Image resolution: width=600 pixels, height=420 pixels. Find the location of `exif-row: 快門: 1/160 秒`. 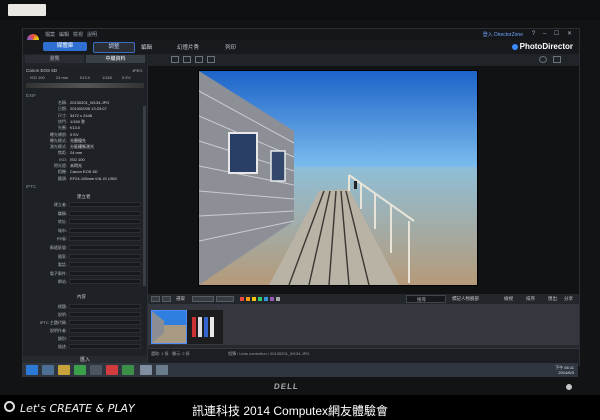

exif-row: 快門: 1/160 秒 is located at coordinates (85, 122).